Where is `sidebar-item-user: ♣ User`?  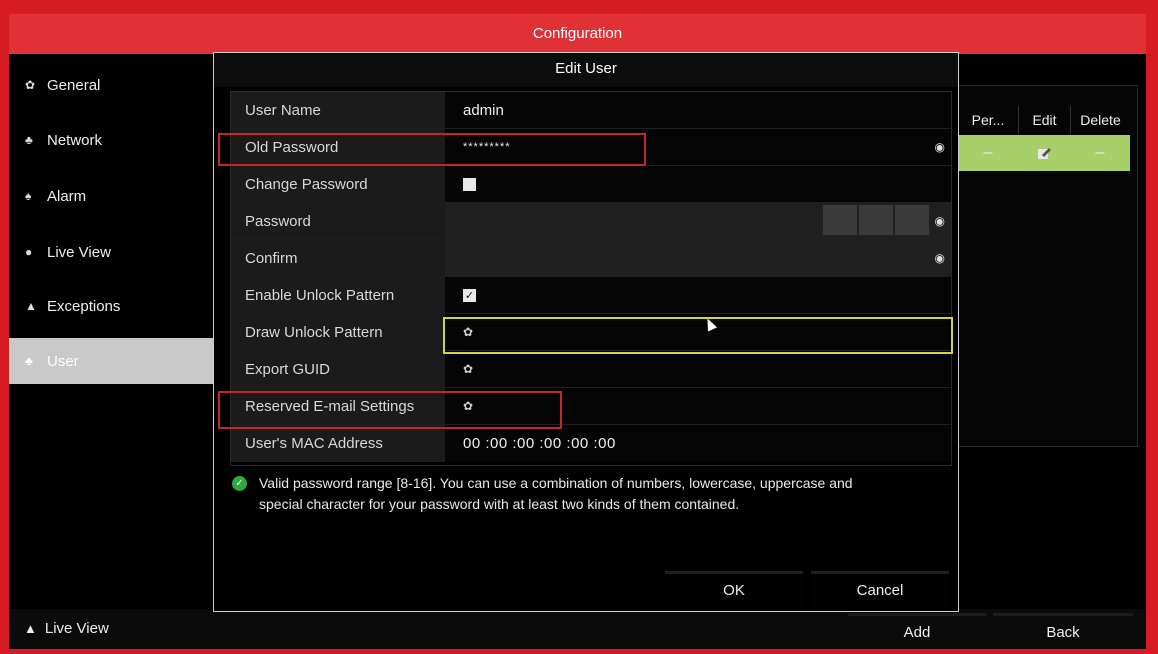
sidebar-item-user: ♣ User is located at coordinates (111, 361).